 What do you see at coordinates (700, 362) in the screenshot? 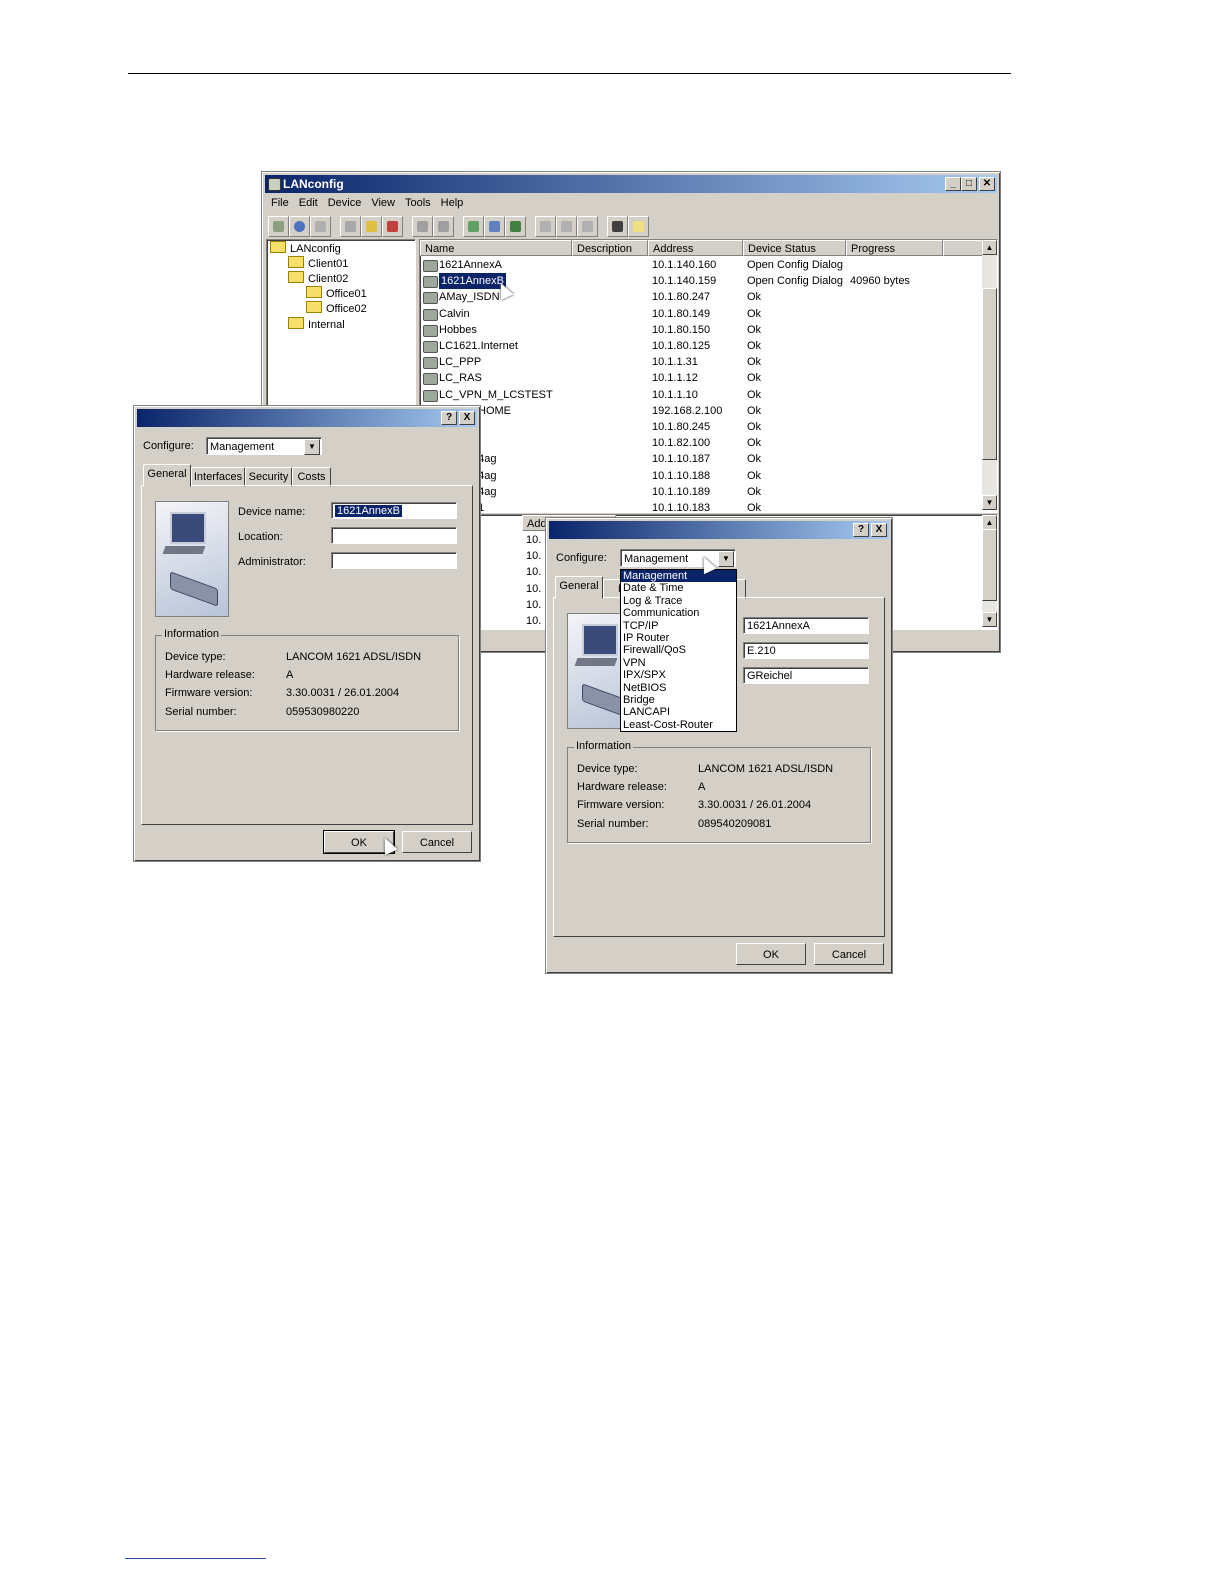
I see `table-row: LC_PPP 10.1.1.31 Ok` at bounding box center [700, 362].